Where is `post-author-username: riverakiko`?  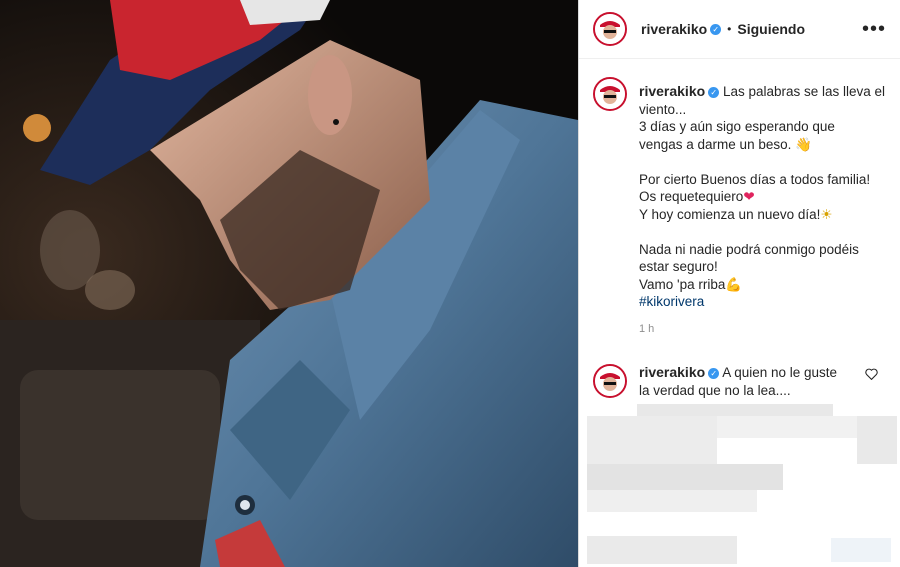
post-author-username: riverakiko is located at coordinates (674, 29).